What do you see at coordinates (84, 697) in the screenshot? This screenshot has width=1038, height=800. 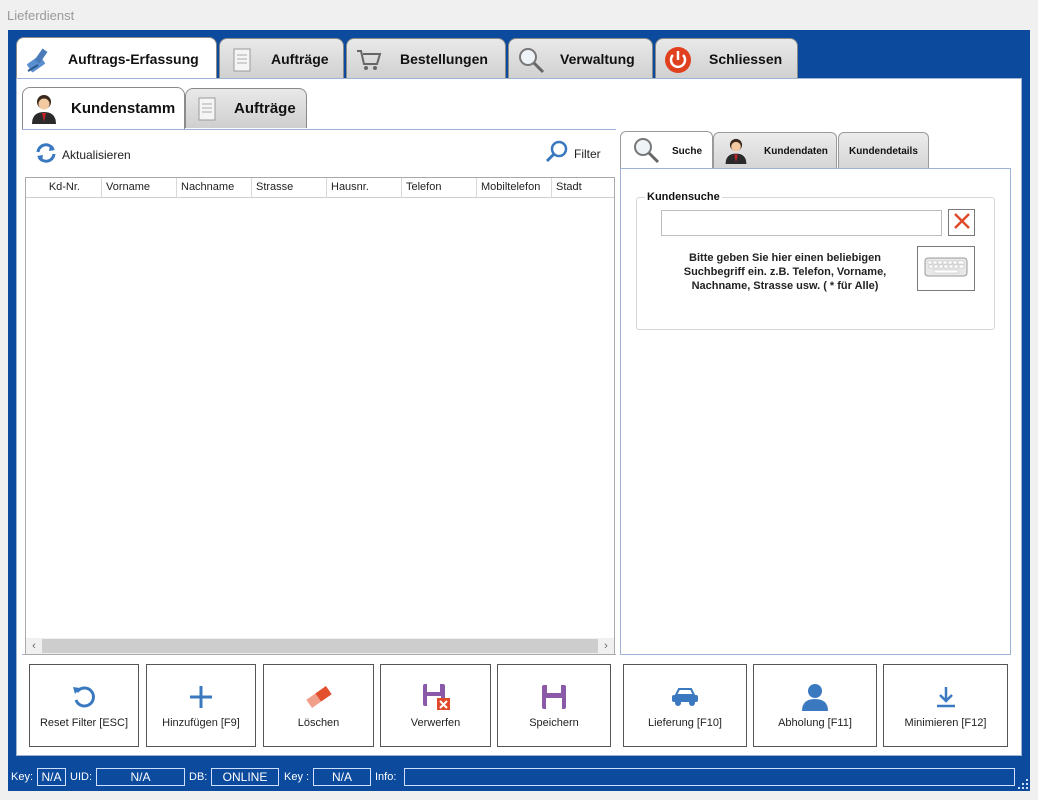 I see `reset-icon` at bounding box center [84, 697].